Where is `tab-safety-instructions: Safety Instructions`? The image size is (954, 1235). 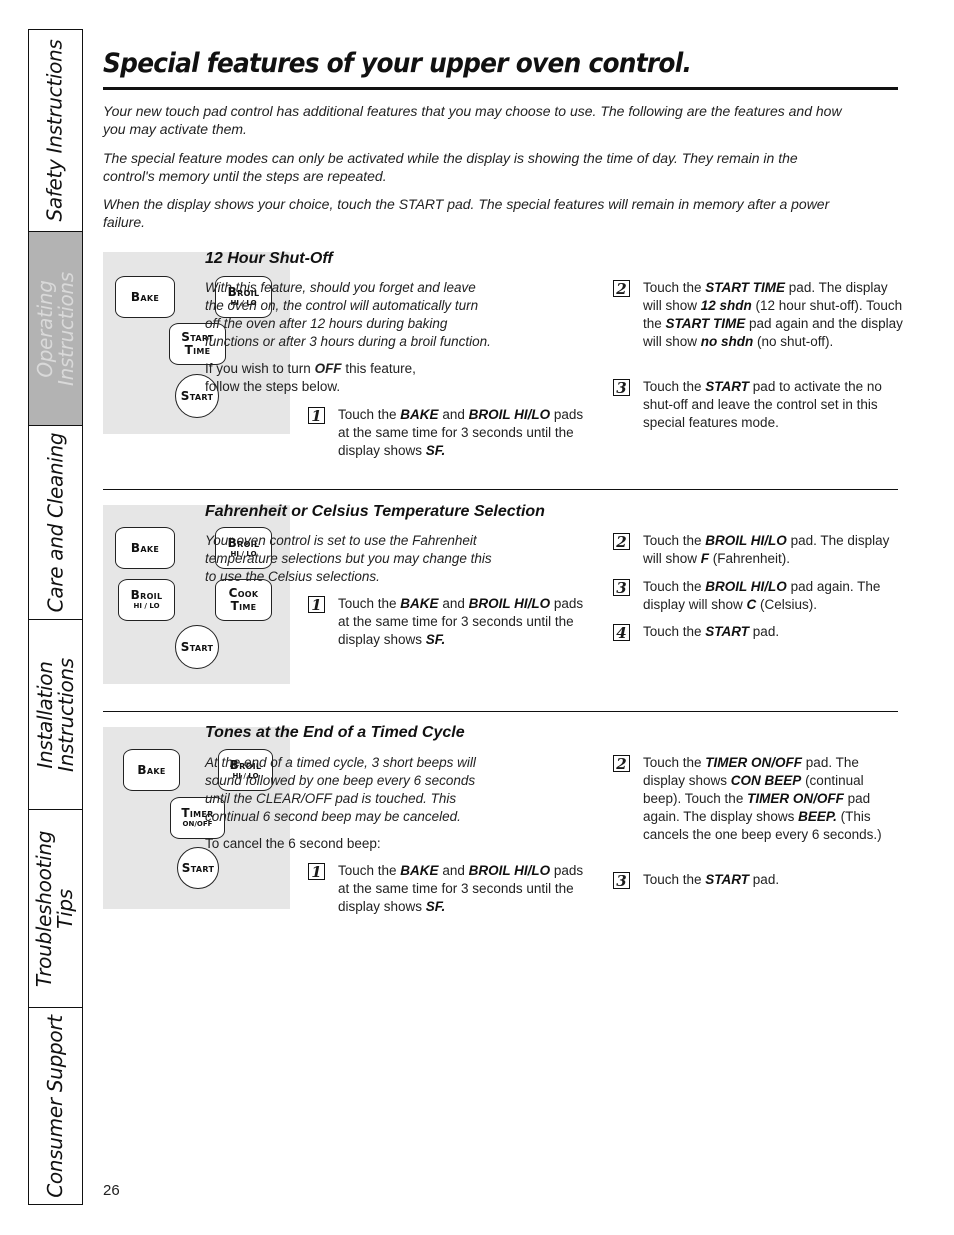
tab-safety-instructions: Safety Instructions is located at coordinates (55, 131).